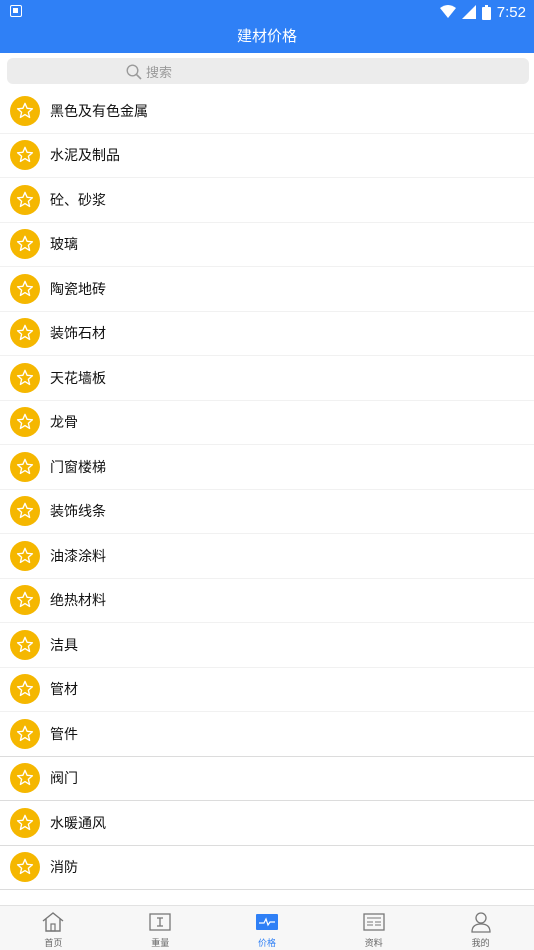  Describe the element at coordinates (78, 334) in the screenshot. I see `category-label: 装饰石材` at that location.